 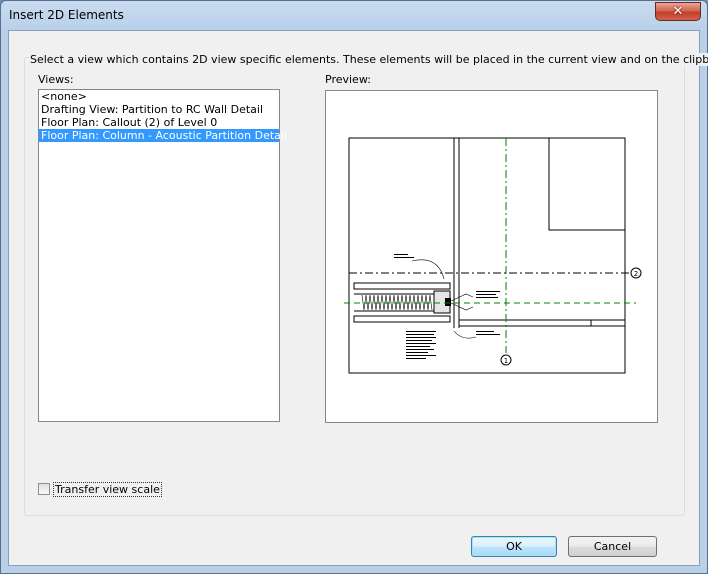 What do you see at coordinates (44, 489) in the screenshot?
I see `transfer-view-scale-checkbox` at bounding box center [44, 489].